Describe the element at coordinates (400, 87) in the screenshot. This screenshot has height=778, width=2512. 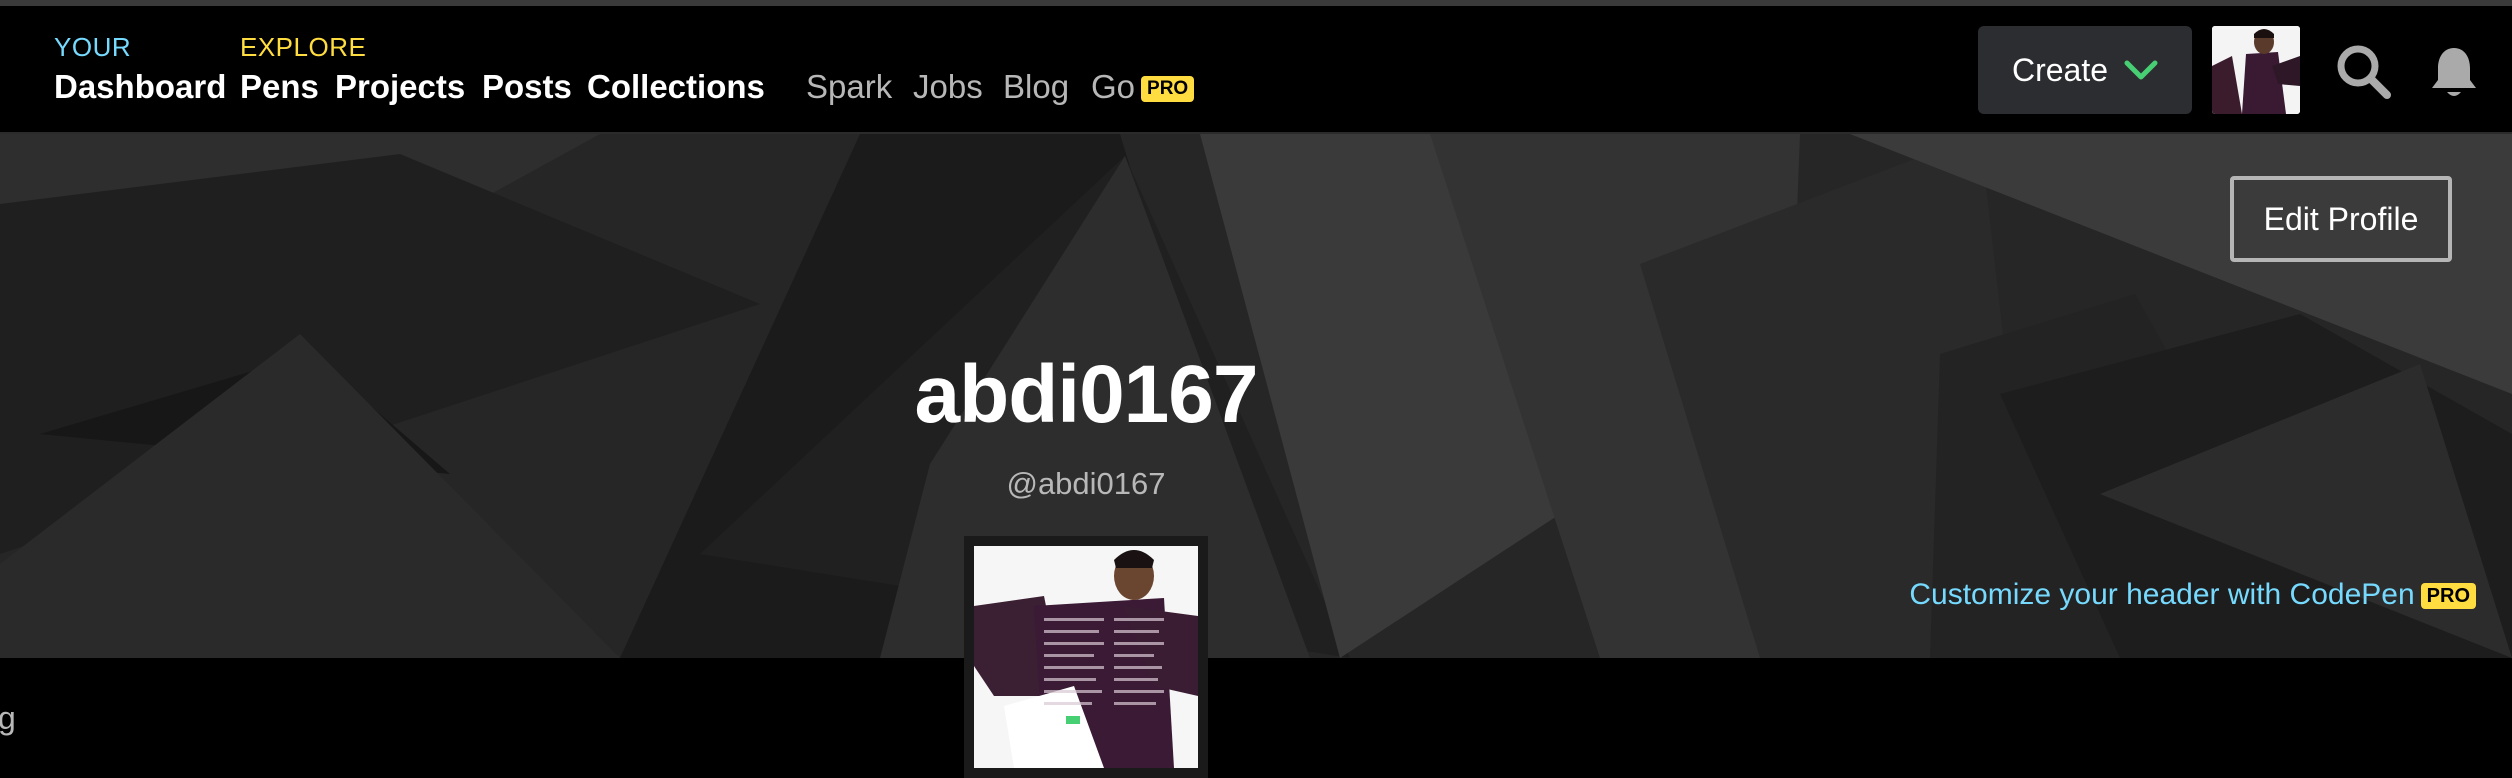
I see `nav-projects-link: Projects` at that location.